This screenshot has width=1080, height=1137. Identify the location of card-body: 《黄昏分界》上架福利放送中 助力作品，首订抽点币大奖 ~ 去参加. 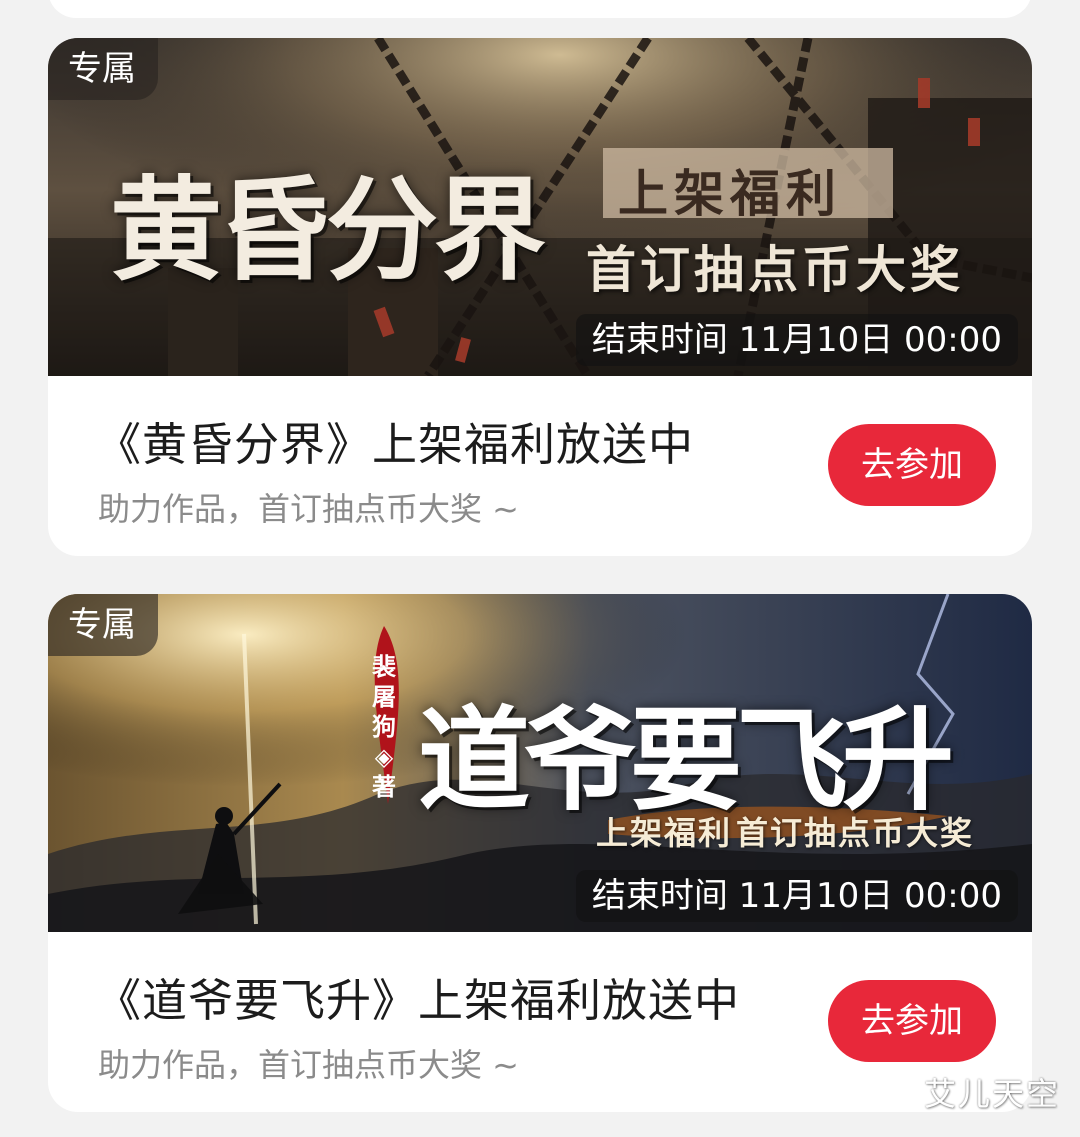
(540, 466).